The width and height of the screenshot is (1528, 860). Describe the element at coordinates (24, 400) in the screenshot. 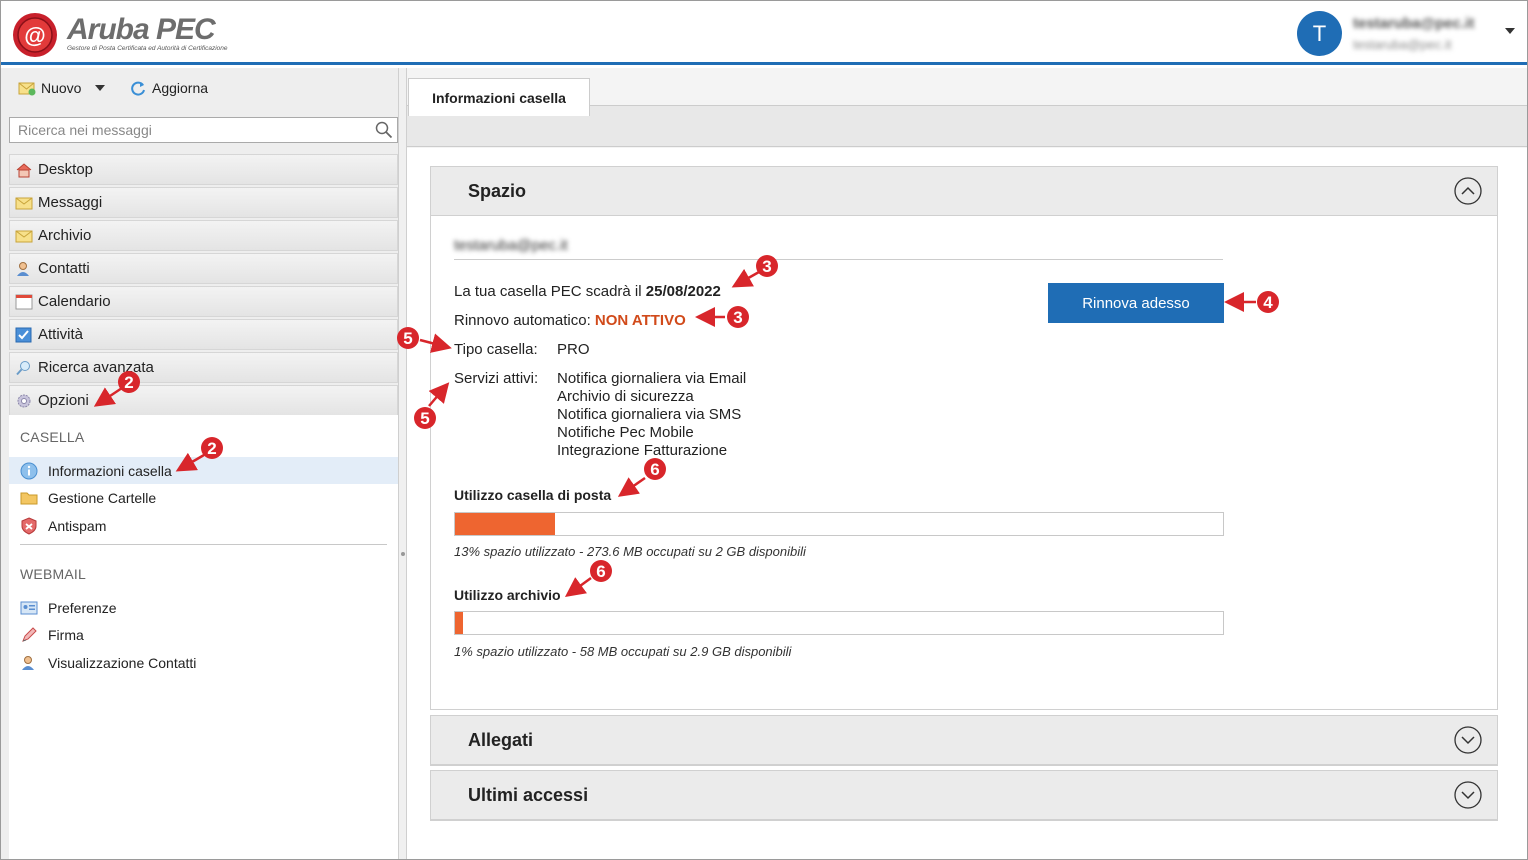

I see `gear-icon` at that location.